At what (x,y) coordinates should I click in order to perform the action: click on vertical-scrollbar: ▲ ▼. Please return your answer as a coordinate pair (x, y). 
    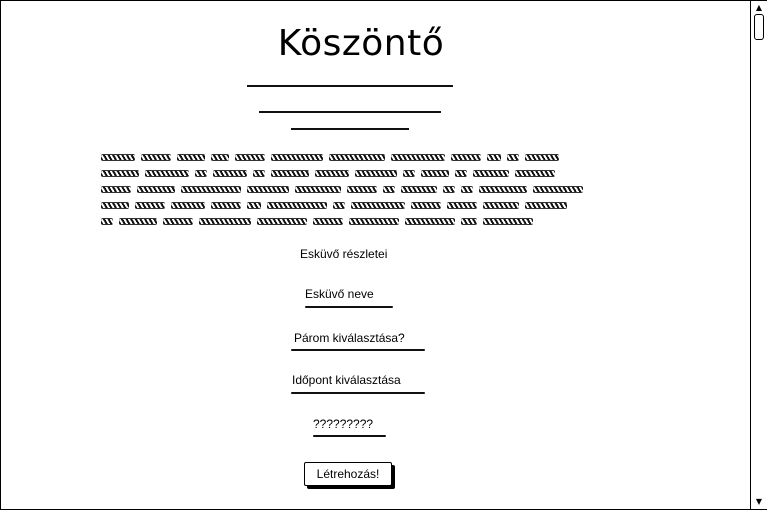
    Looking at the image, I should click on (758, 255).